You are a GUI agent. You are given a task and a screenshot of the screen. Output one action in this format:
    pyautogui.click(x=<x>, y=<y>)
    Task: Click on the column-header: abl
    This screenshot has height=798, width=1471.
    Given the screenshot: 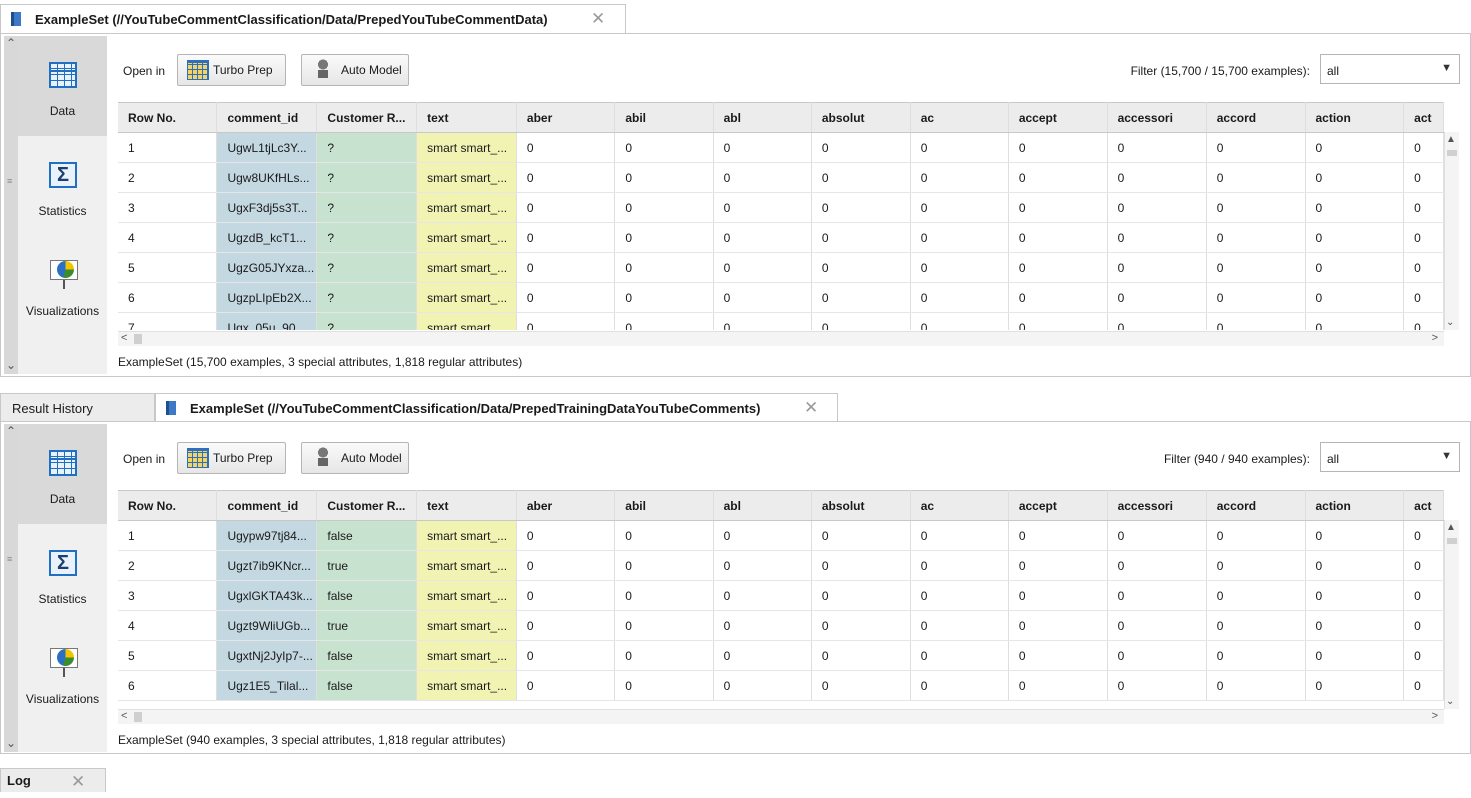 What is the action you would take?
    pyautogui.click(x=762, y=117)
    